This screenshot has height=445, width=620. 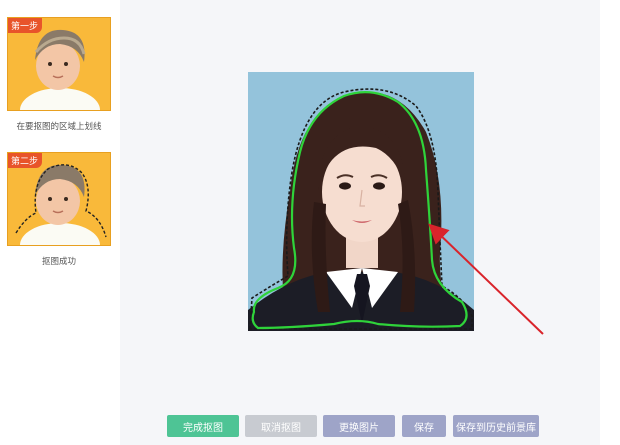 I want to click on step-one-thumbnail: 第一步, so click(x=59, y=64).